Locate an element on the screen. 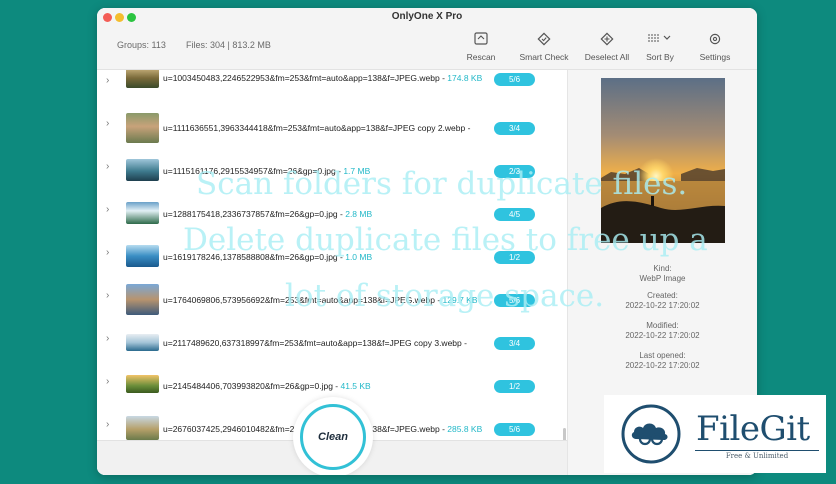  watermark-brand: FileGit is located at coordinates (753, 429).